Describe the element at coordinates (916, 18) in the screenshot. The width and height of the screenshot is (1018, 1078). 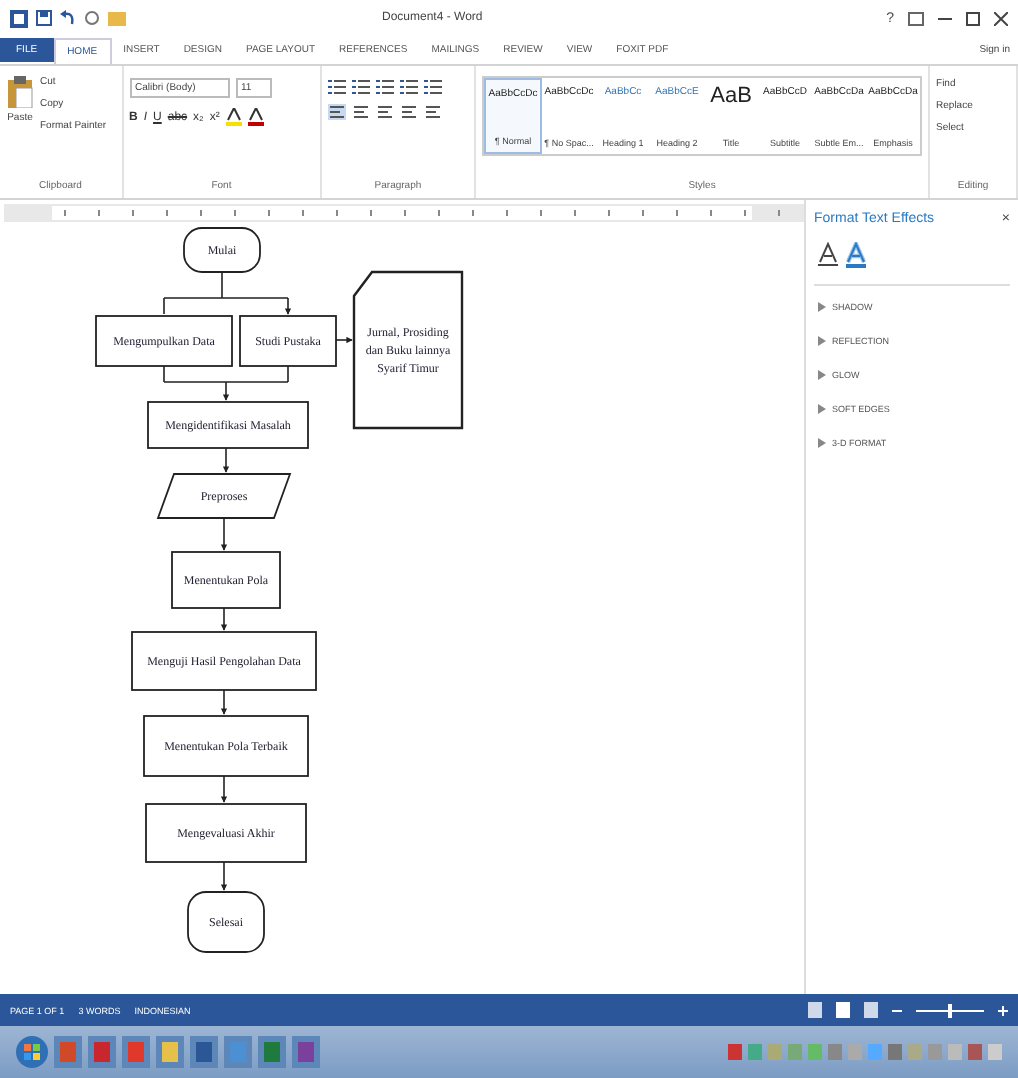
I see `ribbon-display-icon` at that location.